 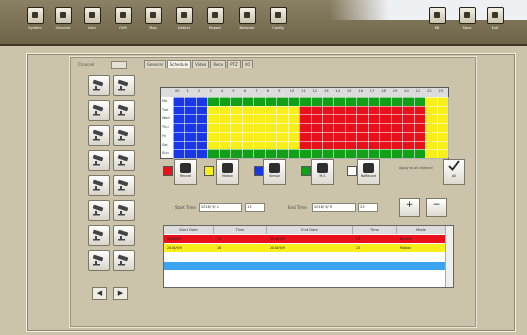 I want to click on legend-sensor-button: Sensor, so click(x=274, y=172).